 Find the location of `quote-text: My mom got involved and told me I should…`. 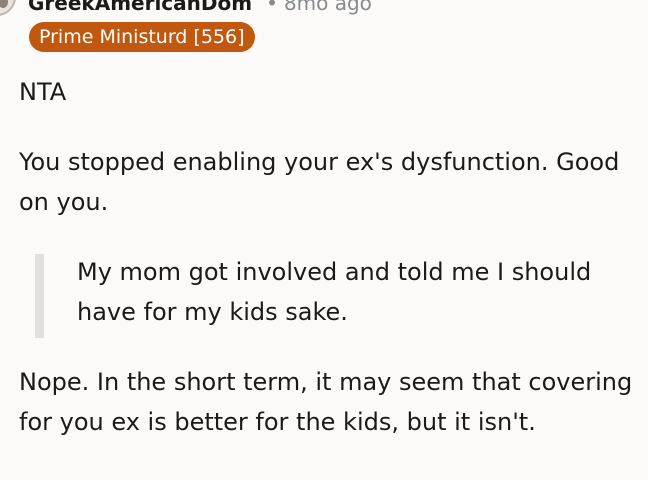

quote-text: My mom got involved and told me I should… is located at coordinates (334, 292).